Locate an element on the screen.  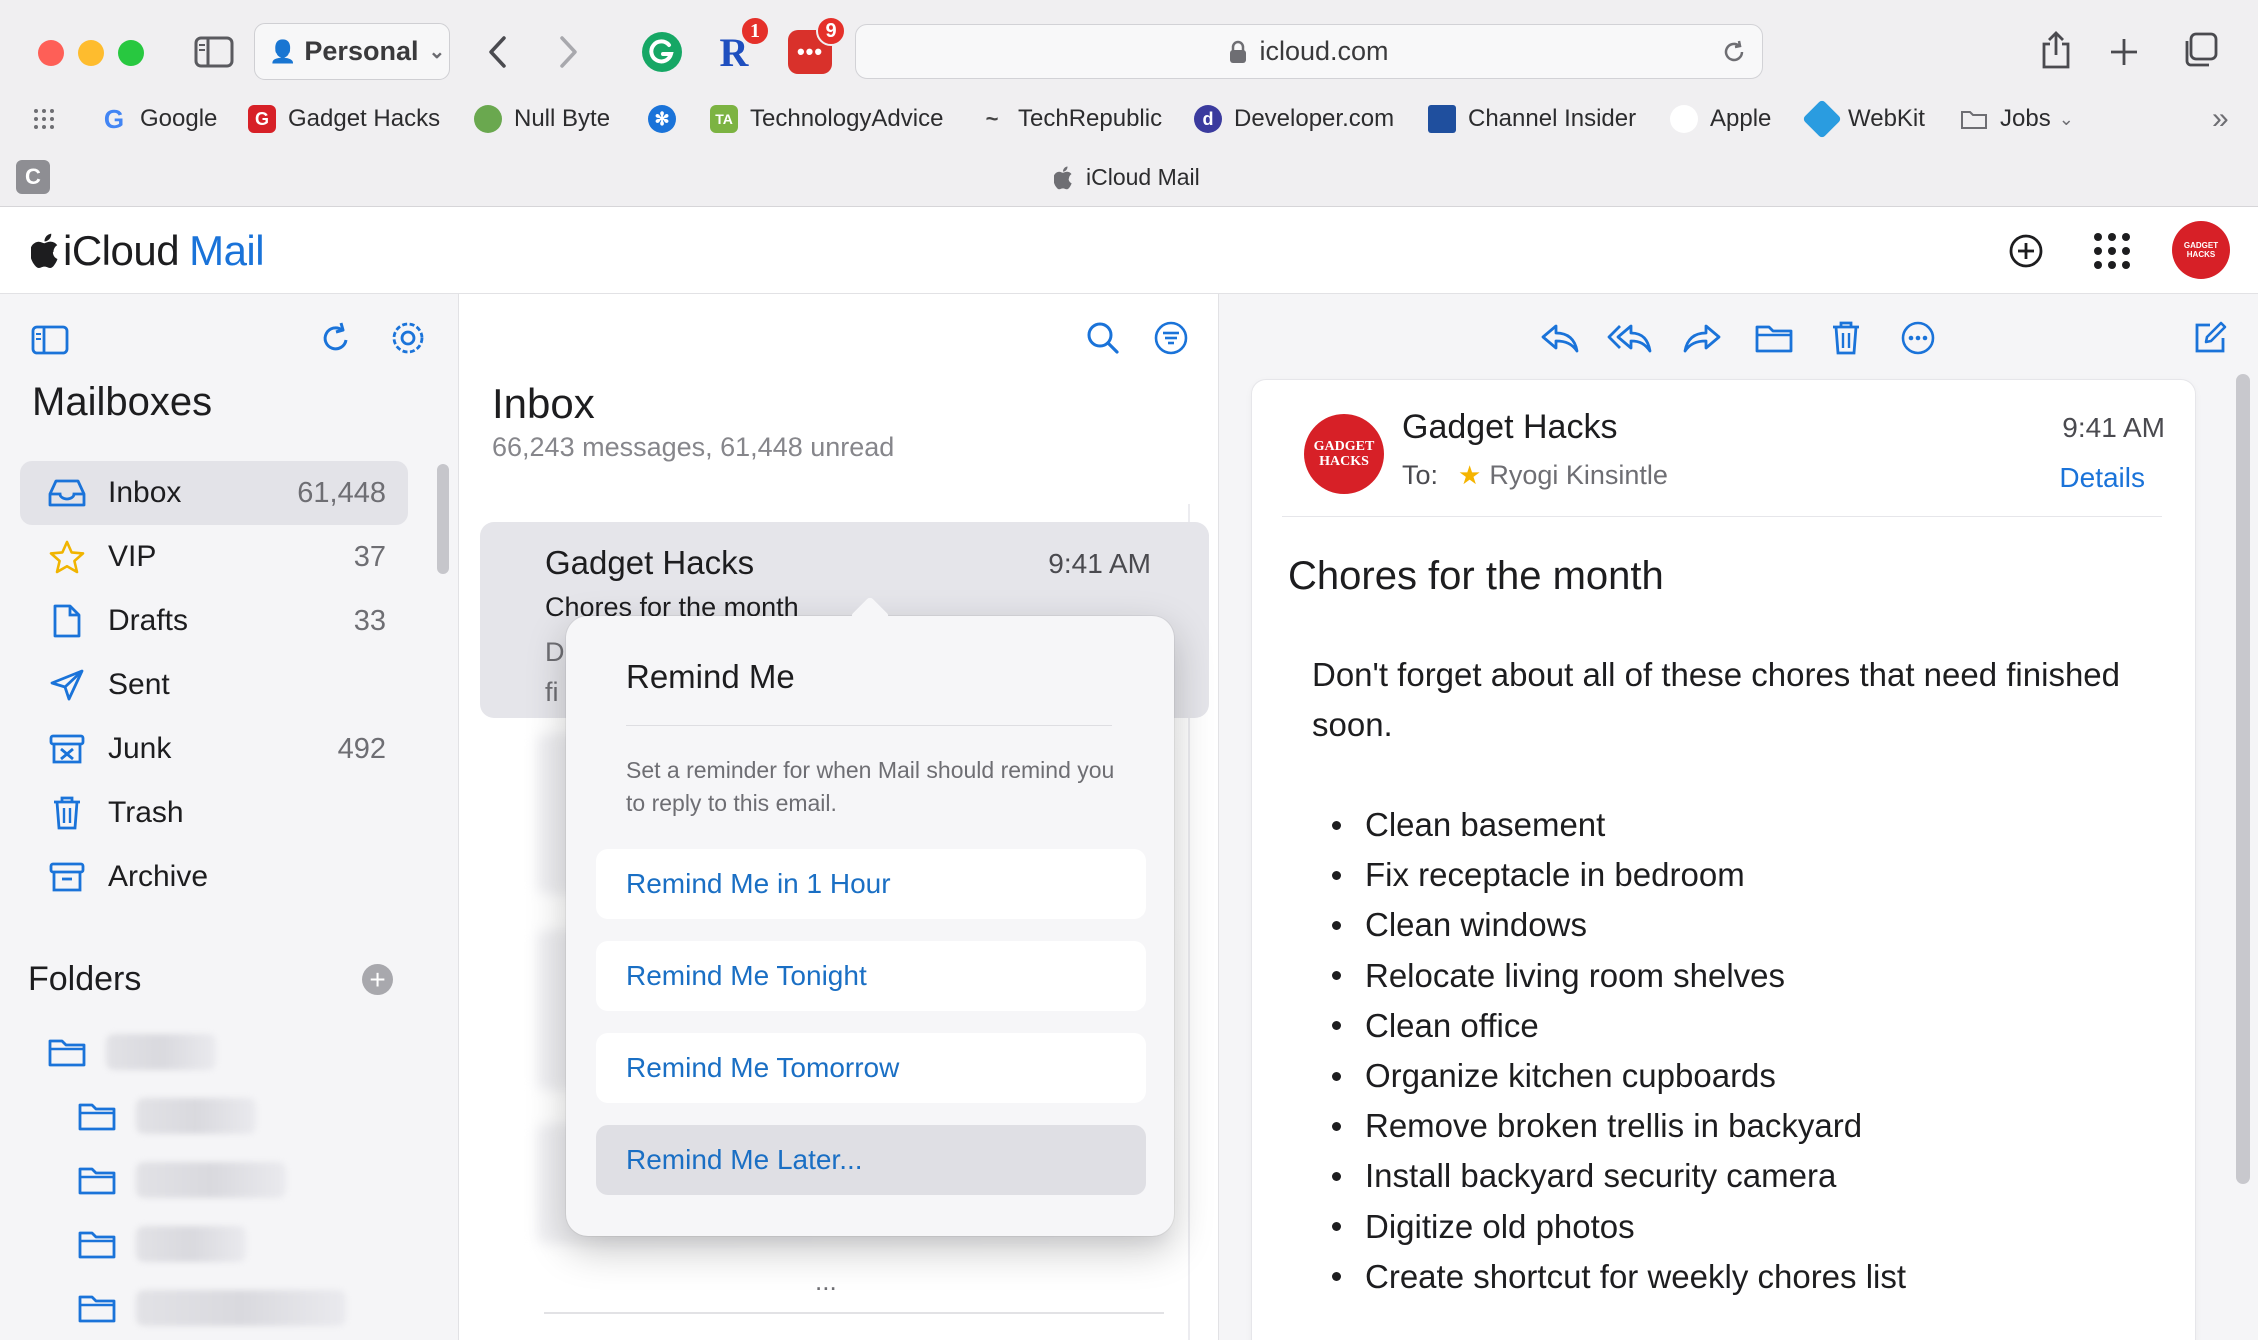
add-circle-icon is located at coordinates (2026, 251).